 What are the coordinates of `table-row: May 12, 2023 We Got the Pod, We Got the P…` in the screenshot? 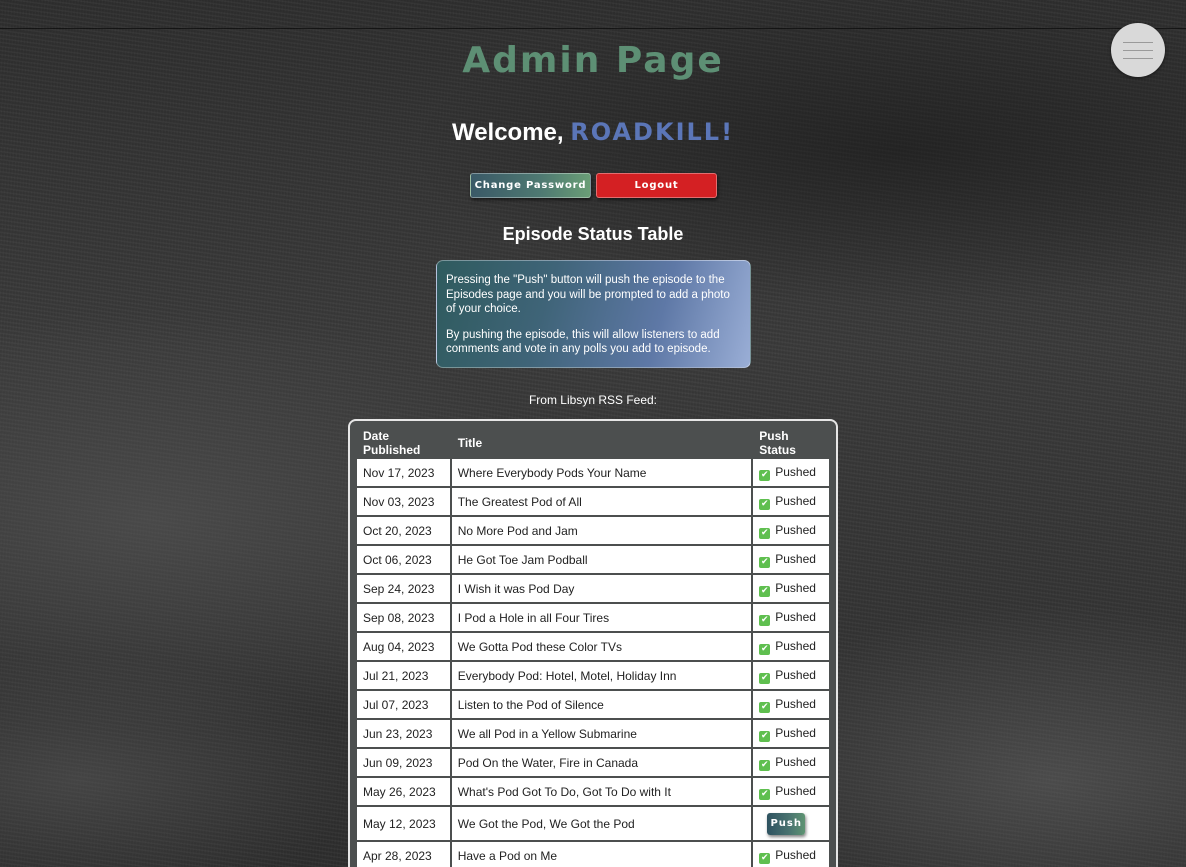 It's located at (593, 823).